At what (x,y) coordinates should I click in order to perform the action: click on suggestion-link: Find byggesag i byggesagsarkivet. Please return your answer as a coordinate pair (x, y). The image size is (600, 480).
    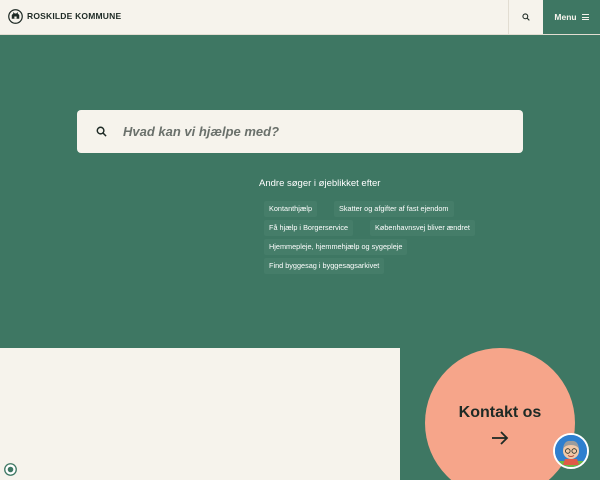
    Looking at the image, I should click on (324, 266).